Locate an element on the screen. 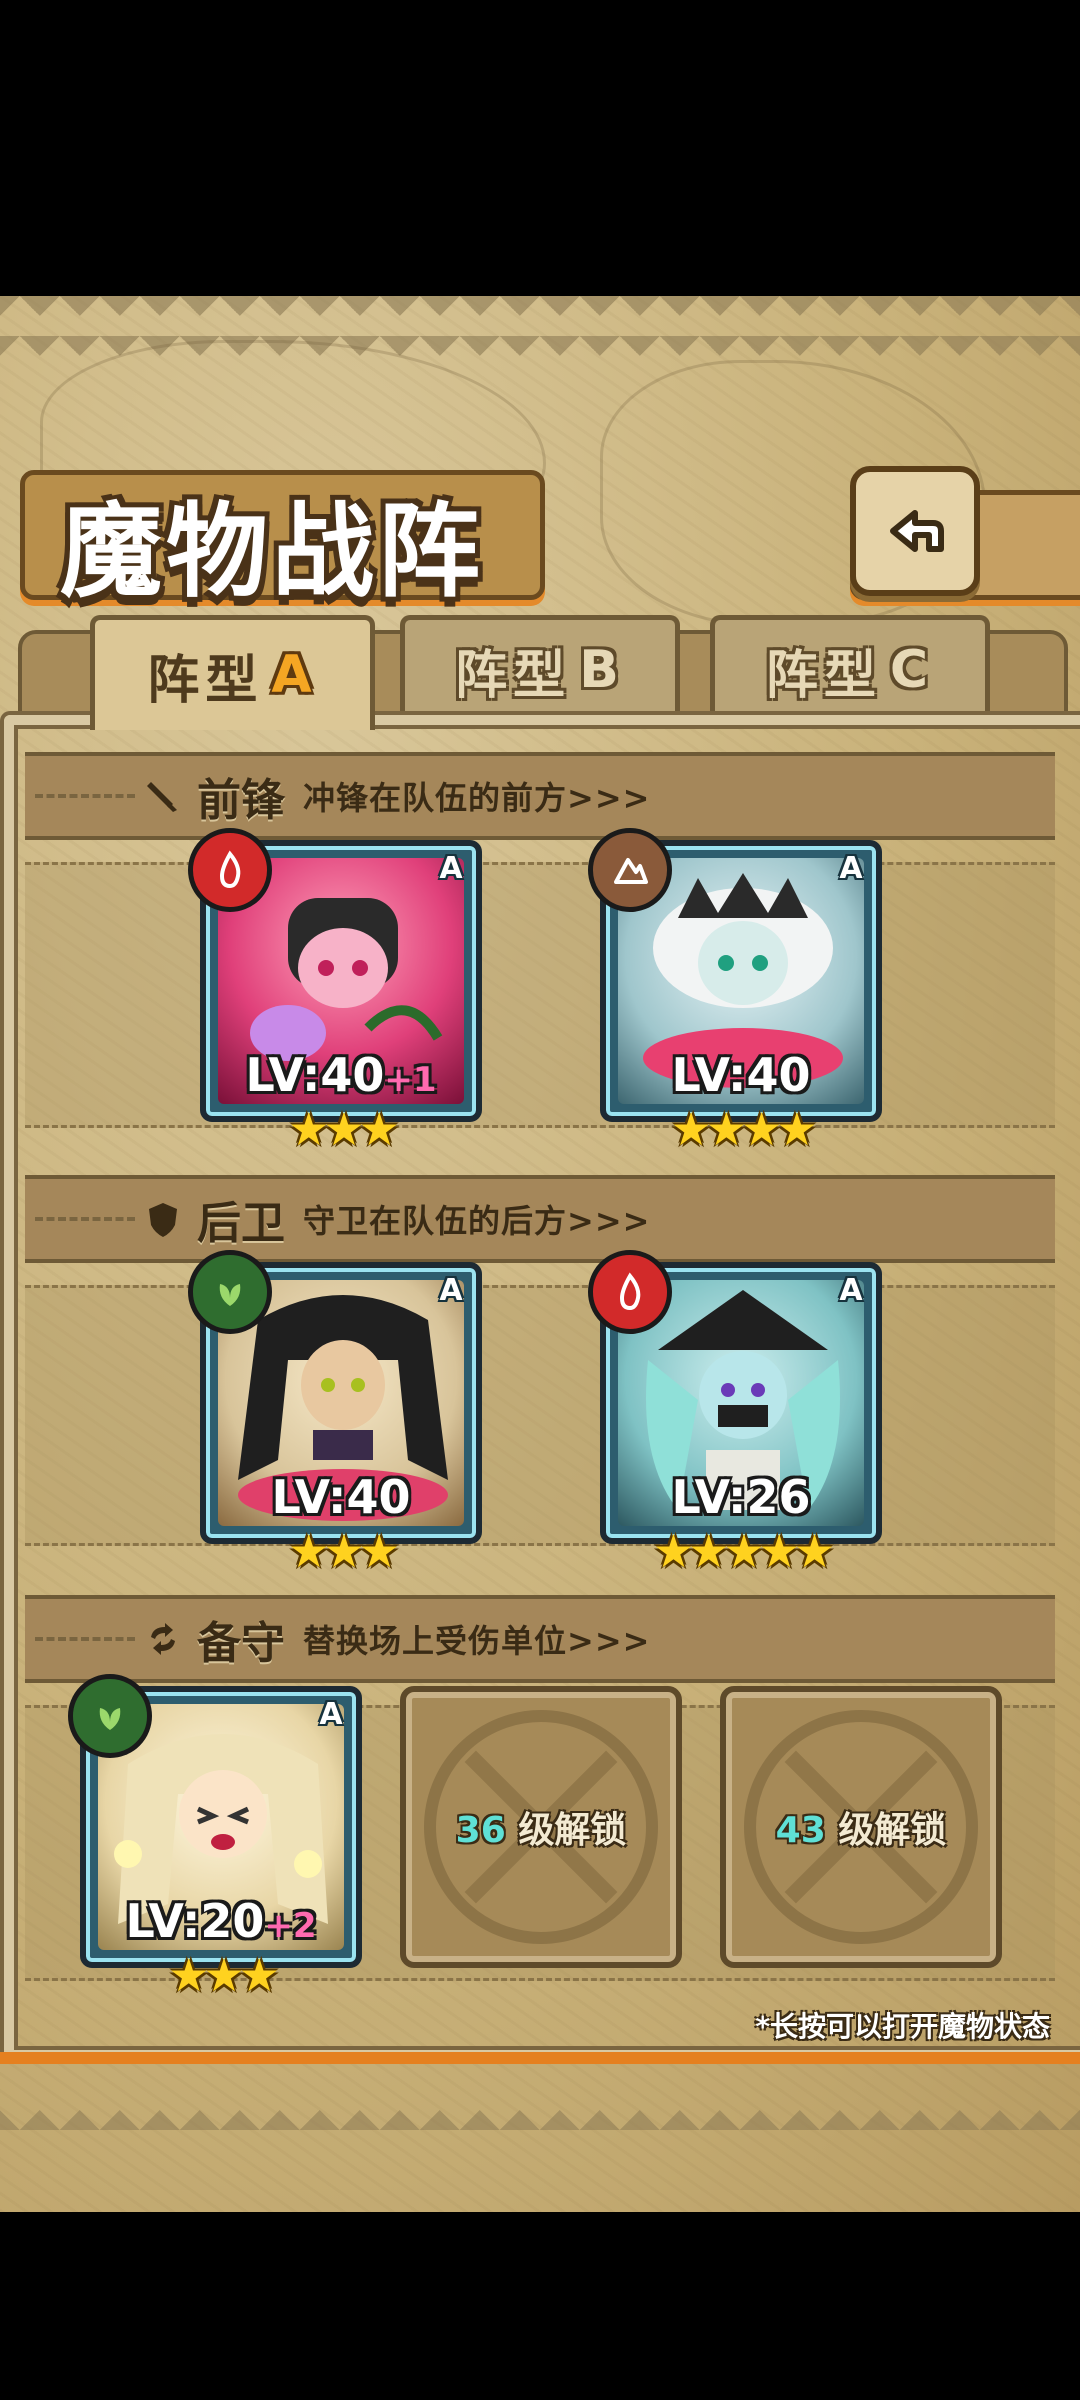 This screenshot has width=1080, height=2400. star-rating: ★★★★ is located at coordinates (744, 1129).